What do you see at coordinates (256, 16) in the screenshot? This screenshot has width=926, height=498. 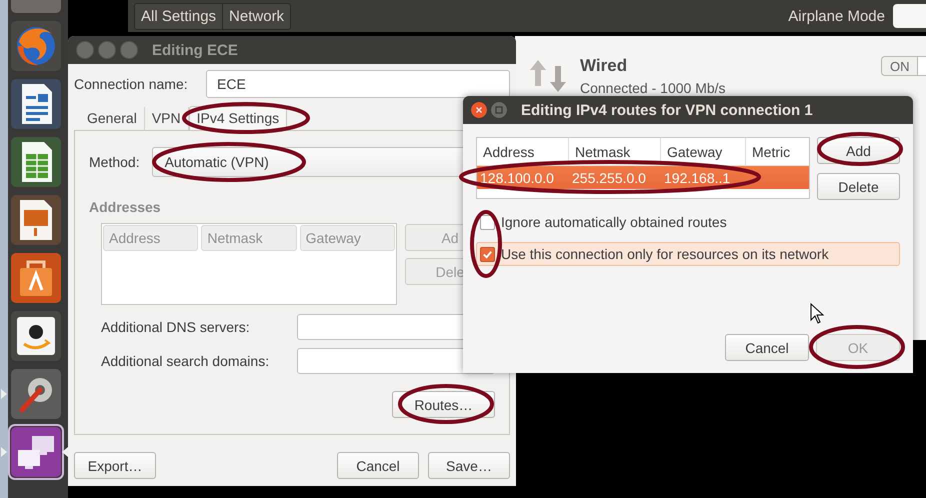 I see `breadcrumb-button: Network` at bounding box center [256, 16].